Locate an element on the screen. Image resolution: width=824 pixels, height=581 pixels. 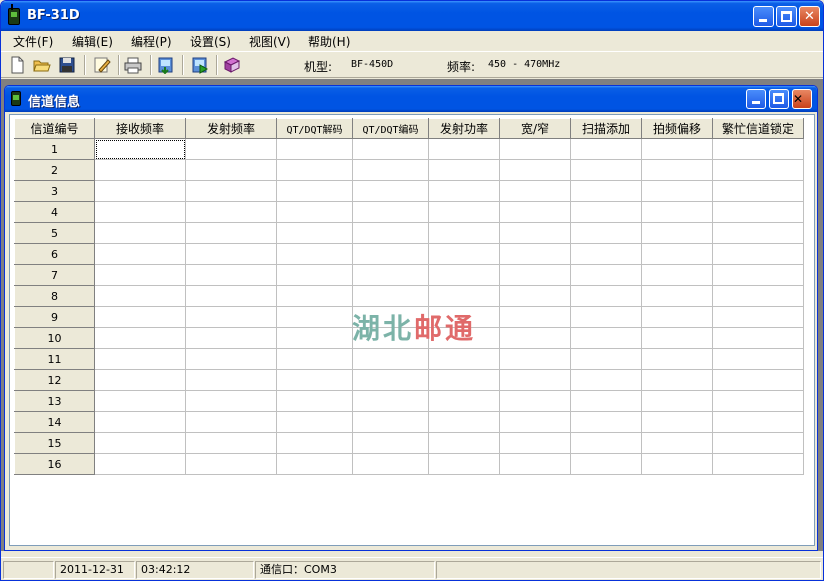
row-number: 7 is located at coordinates (54, 275).